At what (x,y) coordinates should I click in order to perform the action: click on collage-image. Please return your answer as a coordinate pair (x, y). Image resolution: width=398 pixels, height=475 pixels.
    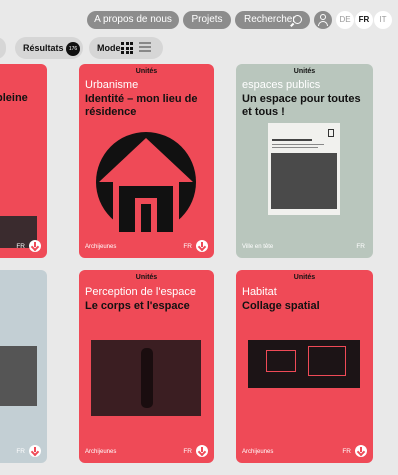
    Looking at the image, I should click on (304, 364).